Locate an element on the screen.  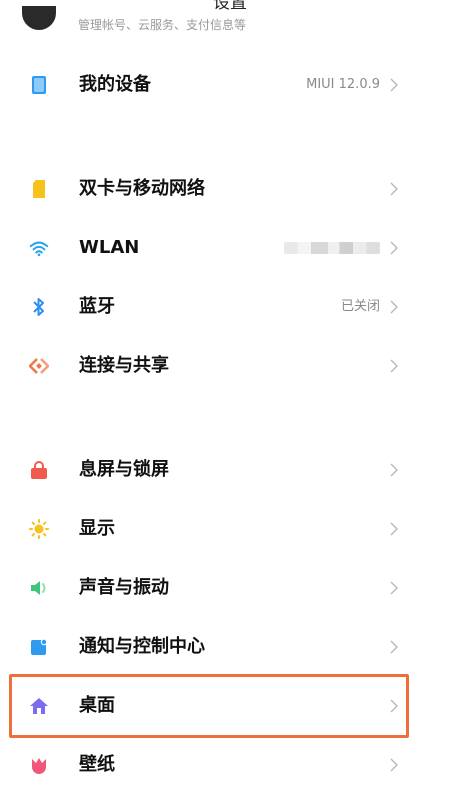
settings-item-label: 我的设备 is located at coordinates (115, 84).